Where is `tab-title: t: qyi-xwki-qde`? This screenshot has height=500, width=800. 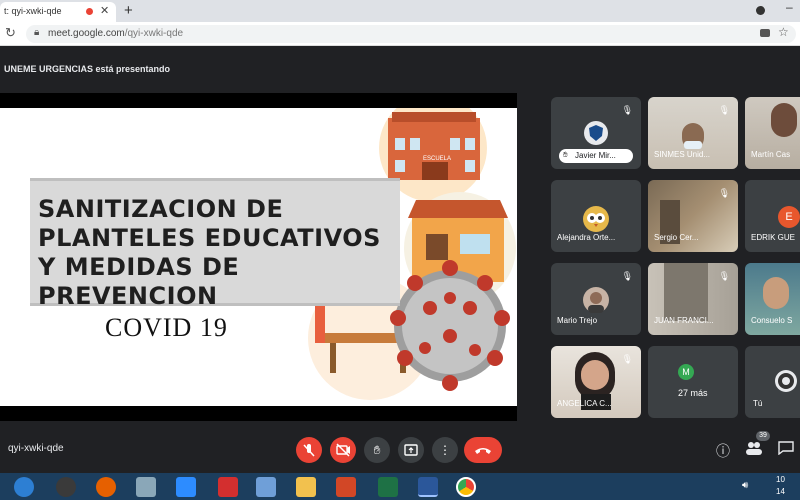 tab-title: t: qyi-xwki-qde is located at coordinates (33, 11).